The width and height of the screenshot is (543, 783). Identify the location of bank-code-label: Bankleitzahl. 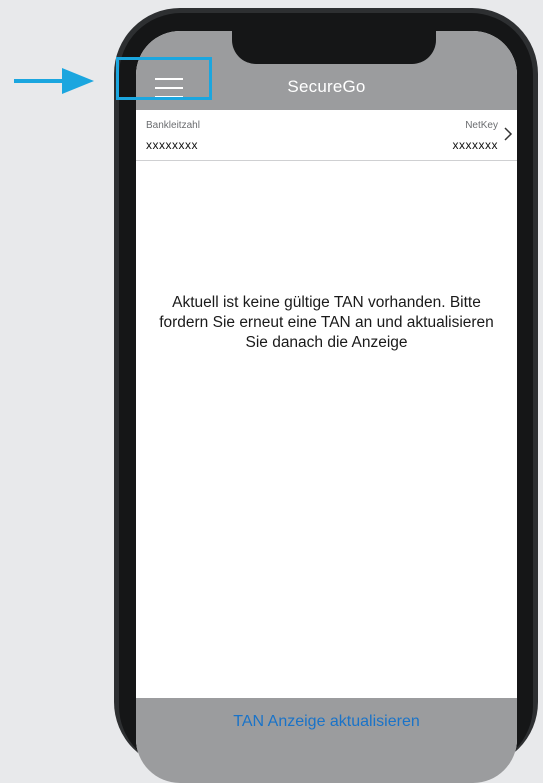
(173, 125).